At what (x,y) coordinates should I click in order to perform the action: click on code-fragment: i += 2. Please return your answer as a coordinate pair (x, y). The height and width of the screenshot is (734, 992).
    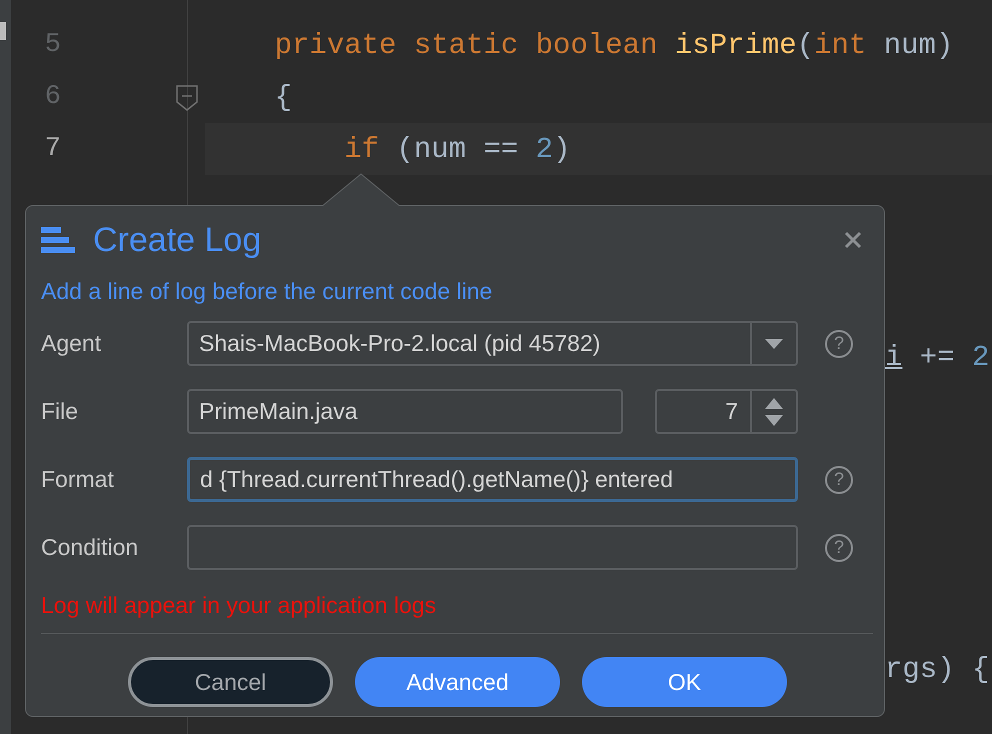
    Looking at the image, I should click on (937, 357).